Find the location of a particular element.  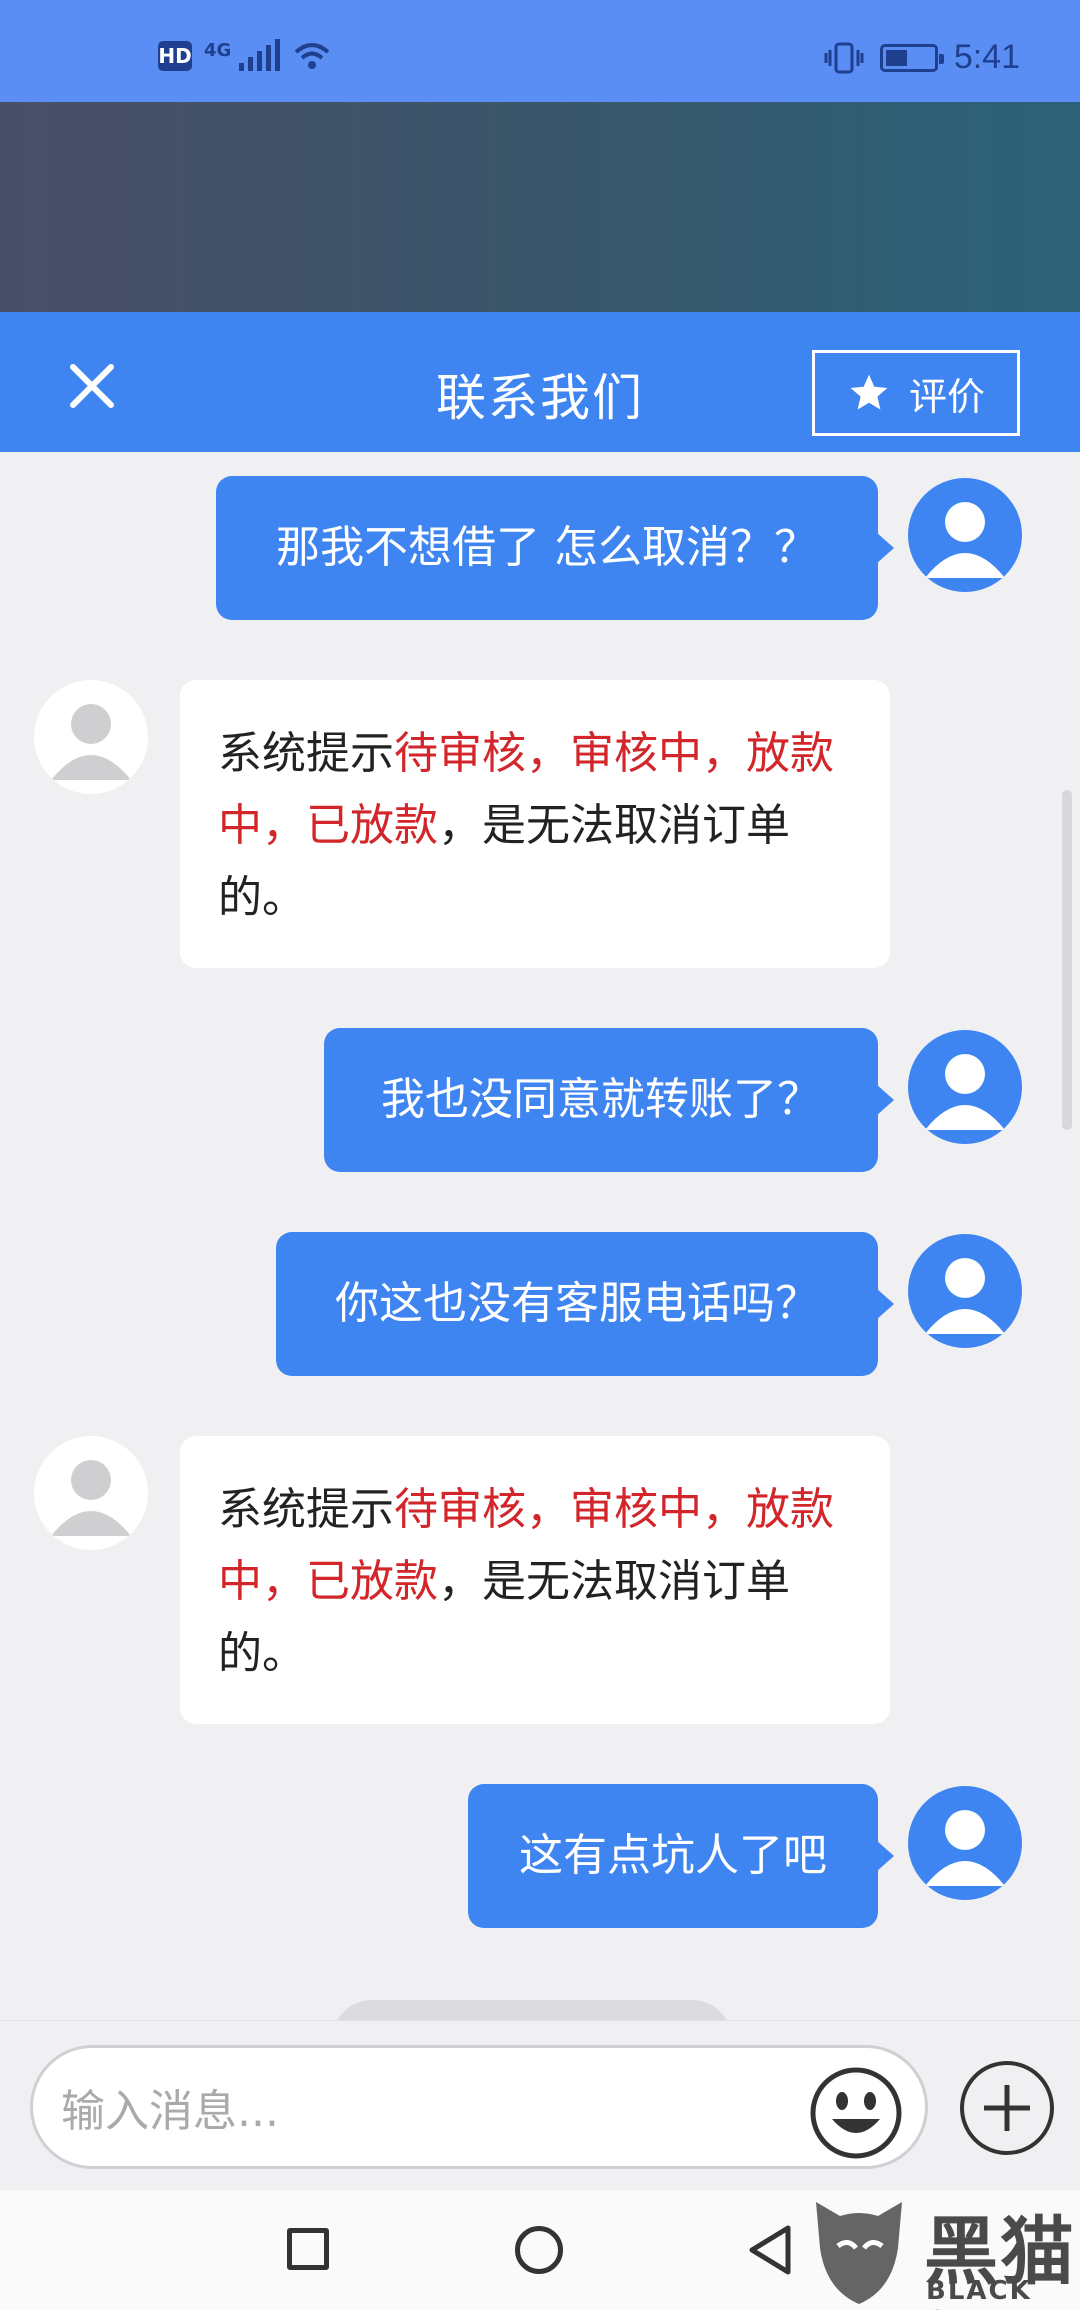

emoji-button is located at coordinates (856, 2113).